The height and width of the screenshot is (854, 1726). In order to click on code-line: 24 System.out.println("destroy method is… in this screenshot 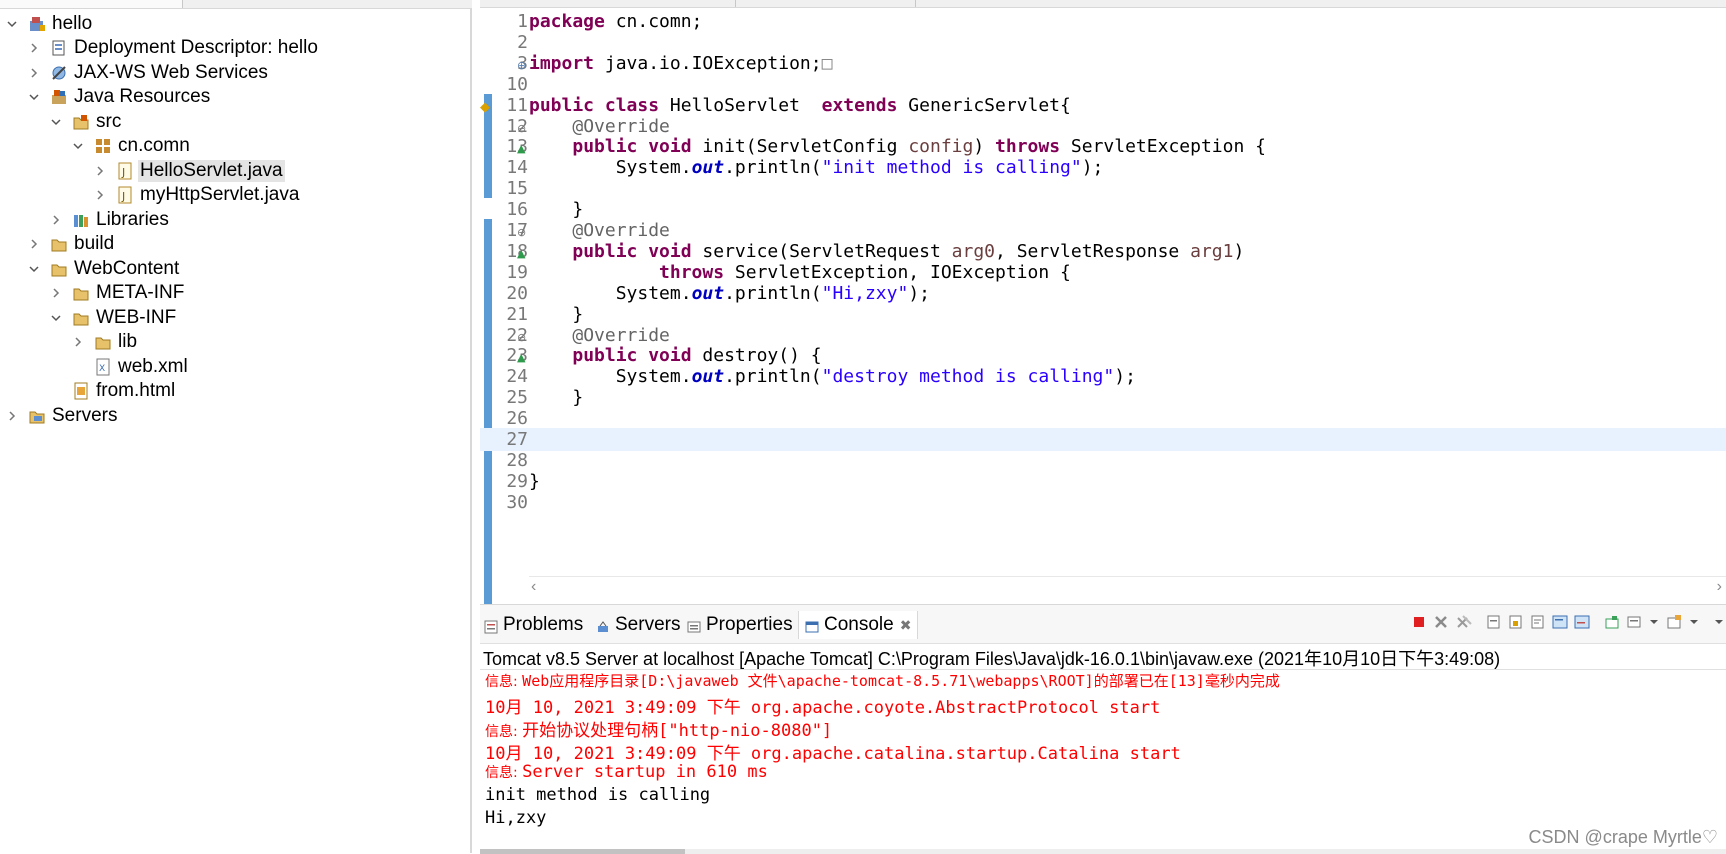, I will do `click(1103, 376)`.